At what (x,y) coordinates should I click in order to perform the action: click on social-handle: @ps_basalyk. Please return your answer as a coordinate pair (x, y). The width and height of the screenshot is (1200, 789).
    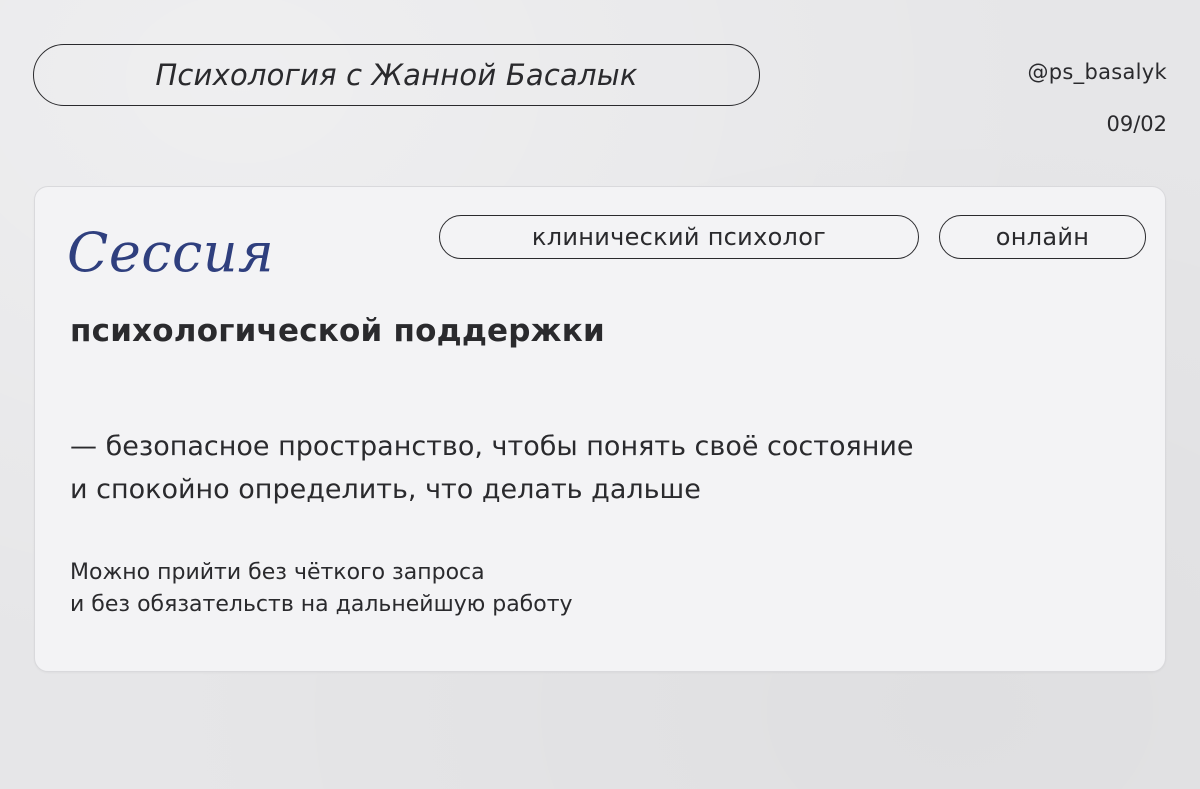
    Looking at the image, I should click on (1097, 72).